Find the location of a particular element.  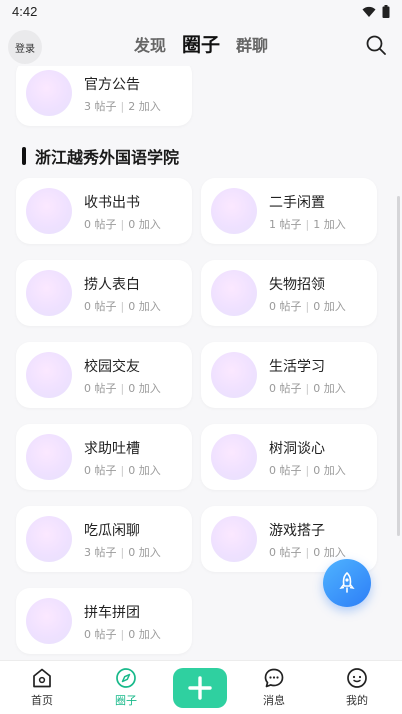

plus-icon is located at coordinates (200, 688).